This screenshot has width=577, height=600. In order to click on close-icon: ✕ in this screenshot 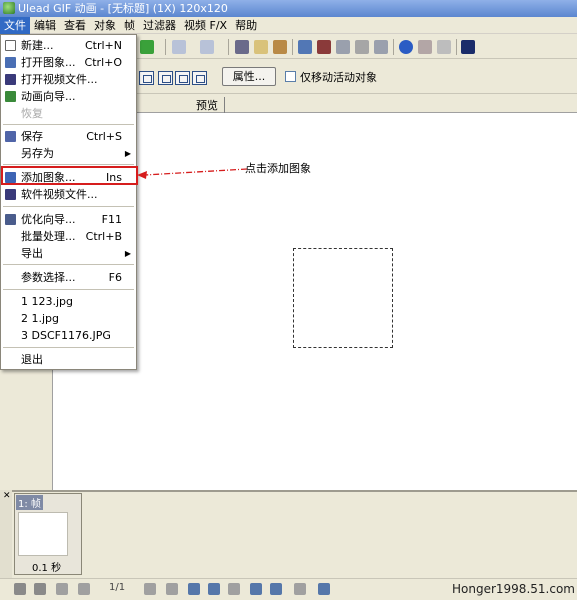, I will do `click(7, 496)`.